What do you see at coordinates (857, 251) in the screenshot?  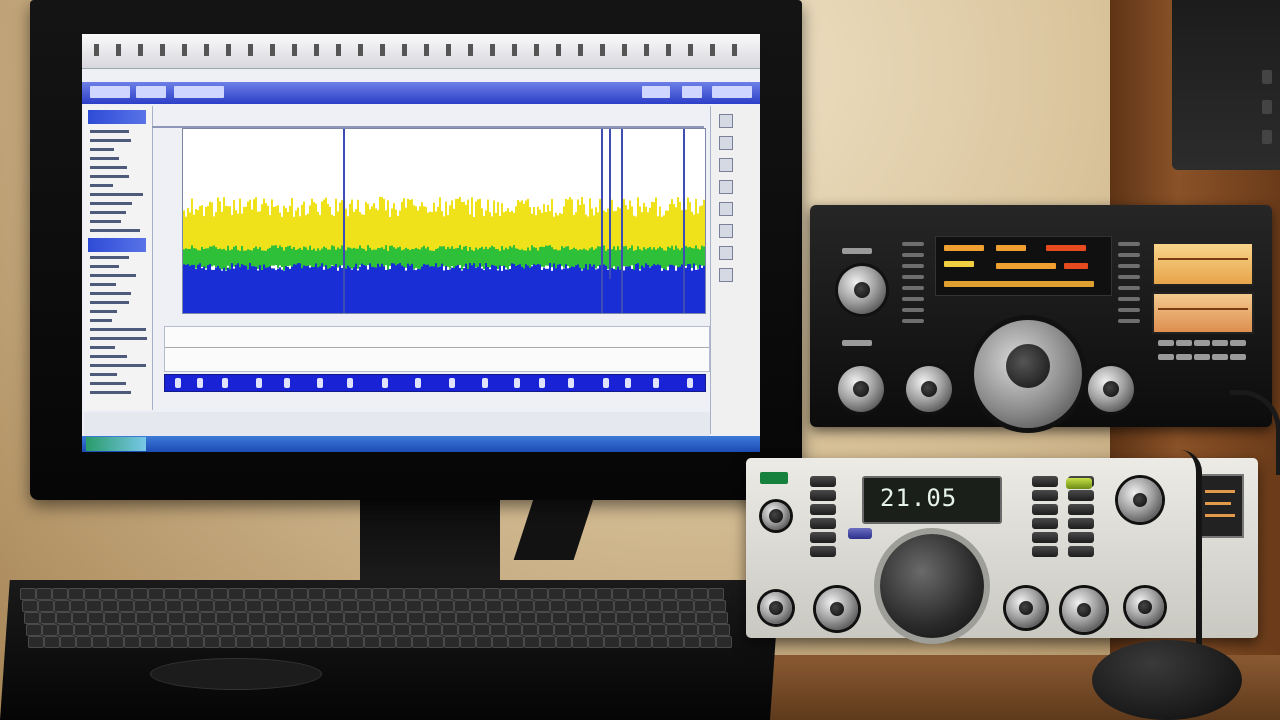 I see `small-button` at bounding box center [857, 251].